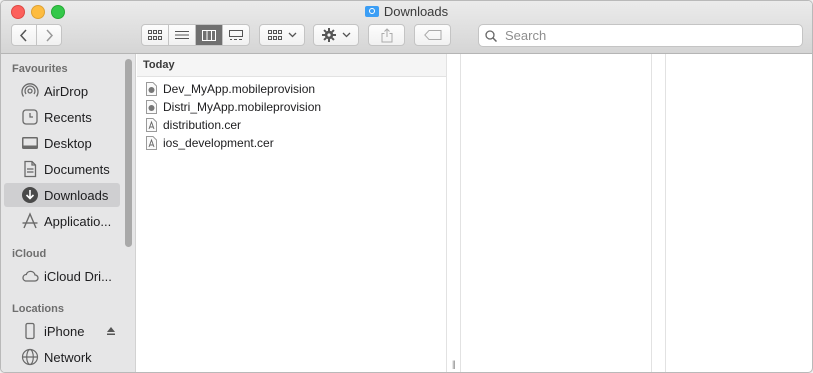 This screenshot has width=813, height=373. I want to click on tag-icon, so click(432, 35).